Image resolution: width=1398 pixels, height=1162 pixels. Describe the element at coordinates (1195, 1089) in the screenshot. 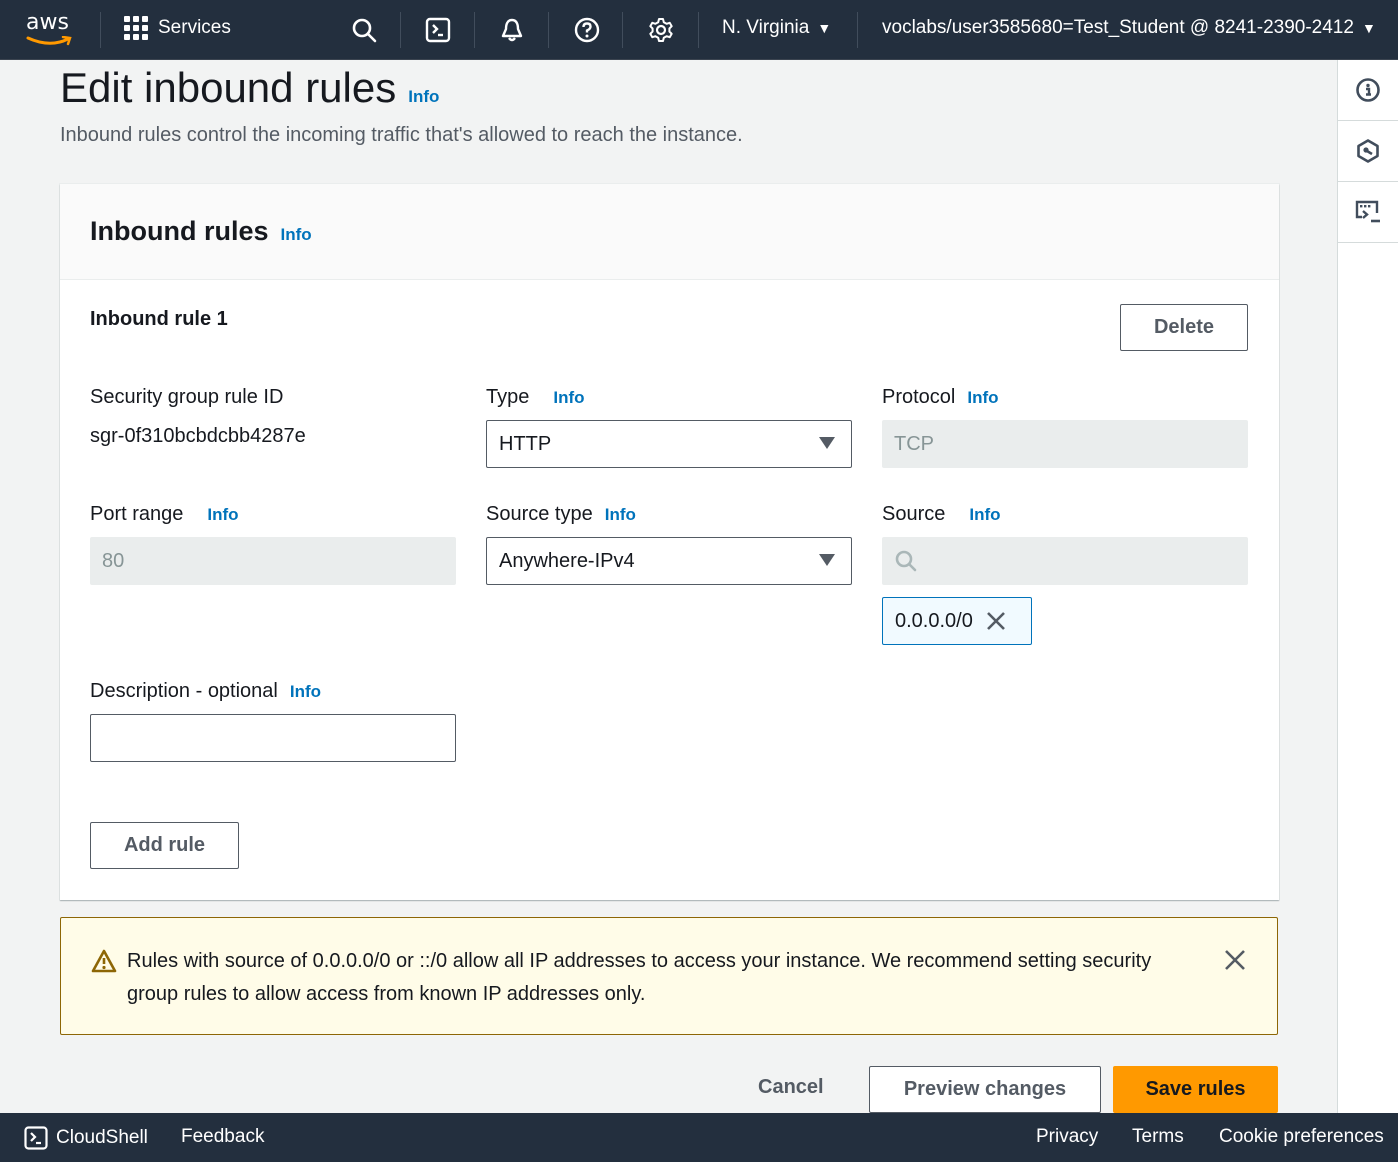

I see `save-rules-button: Save rules` at that location.